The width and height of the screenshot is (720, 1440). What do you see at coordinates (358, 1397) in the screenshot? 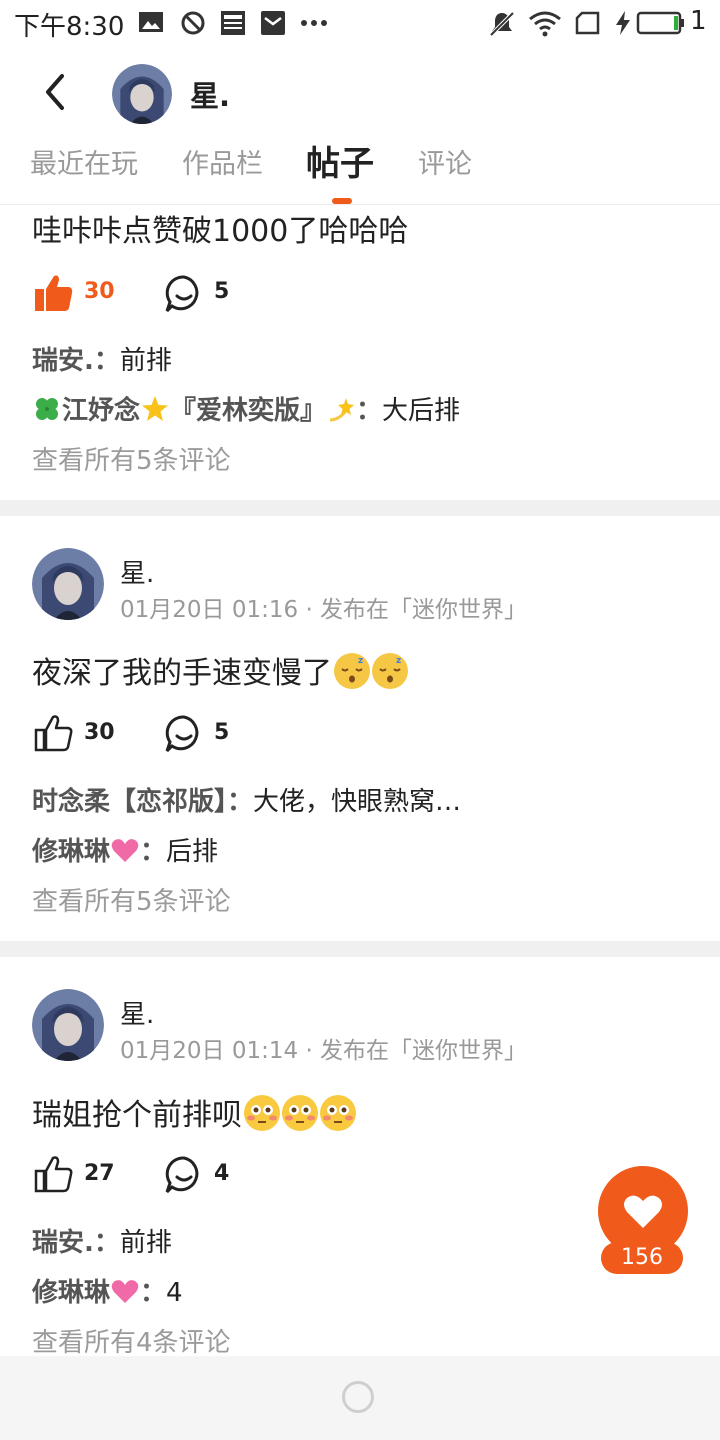
I see `home-button` at bounding box center [358, 1397].